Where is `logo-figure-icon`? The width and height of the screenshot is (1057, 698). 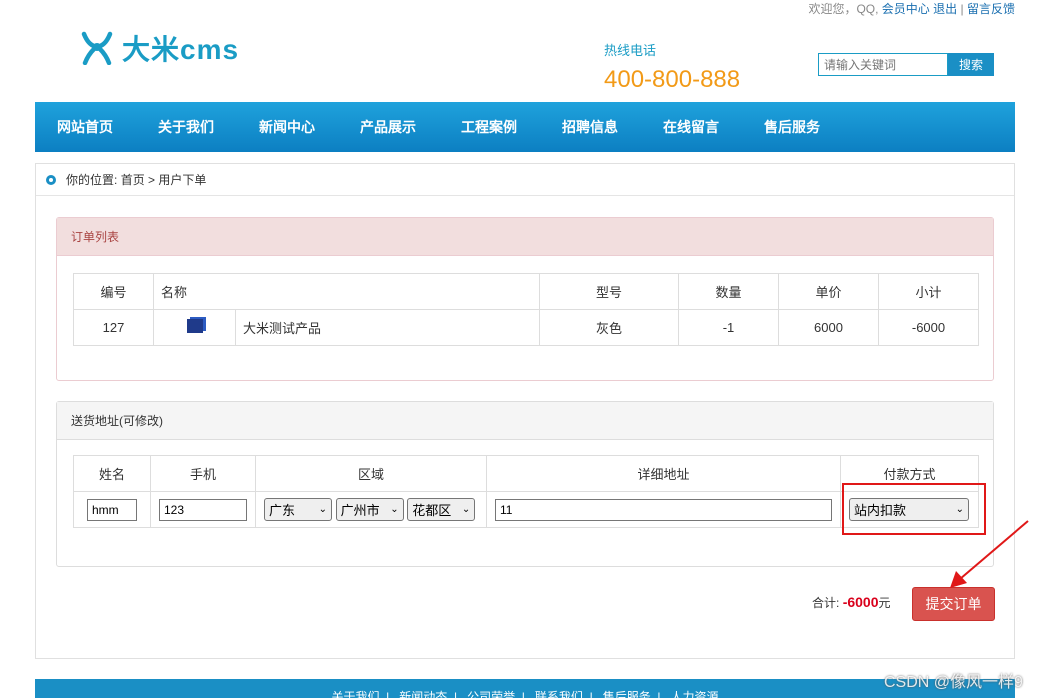 logo-figure-icon is located at coordinates (97, 48).